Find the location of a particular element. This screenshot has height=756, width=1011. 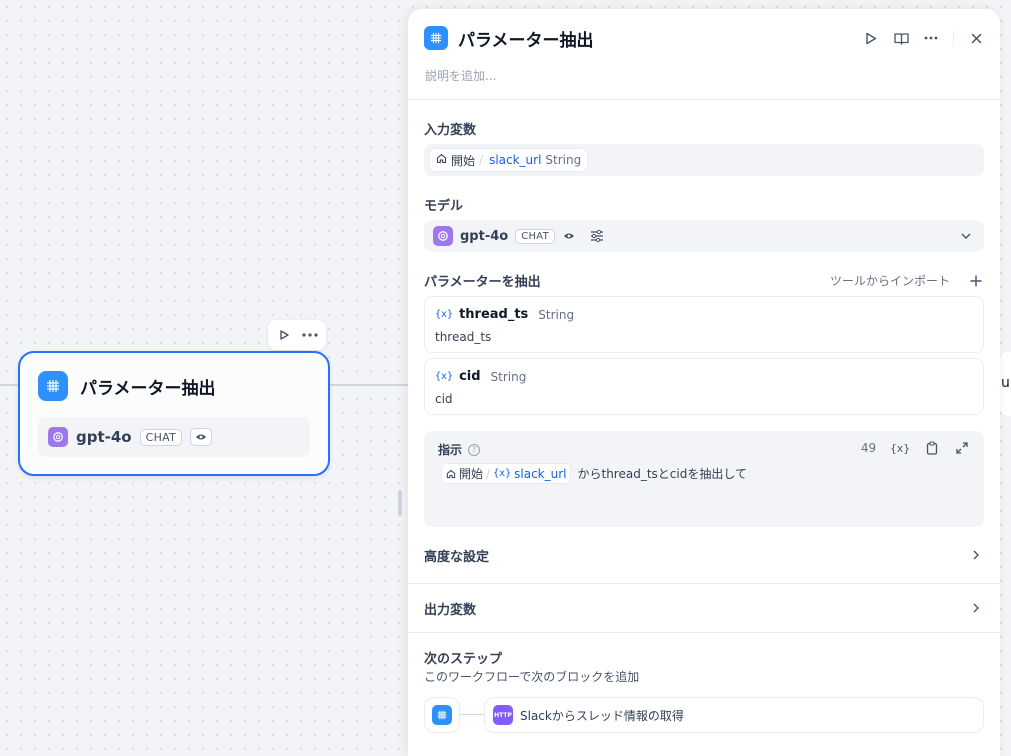

output-vars-row: 出力変数 is located at coordinates (704, 608).